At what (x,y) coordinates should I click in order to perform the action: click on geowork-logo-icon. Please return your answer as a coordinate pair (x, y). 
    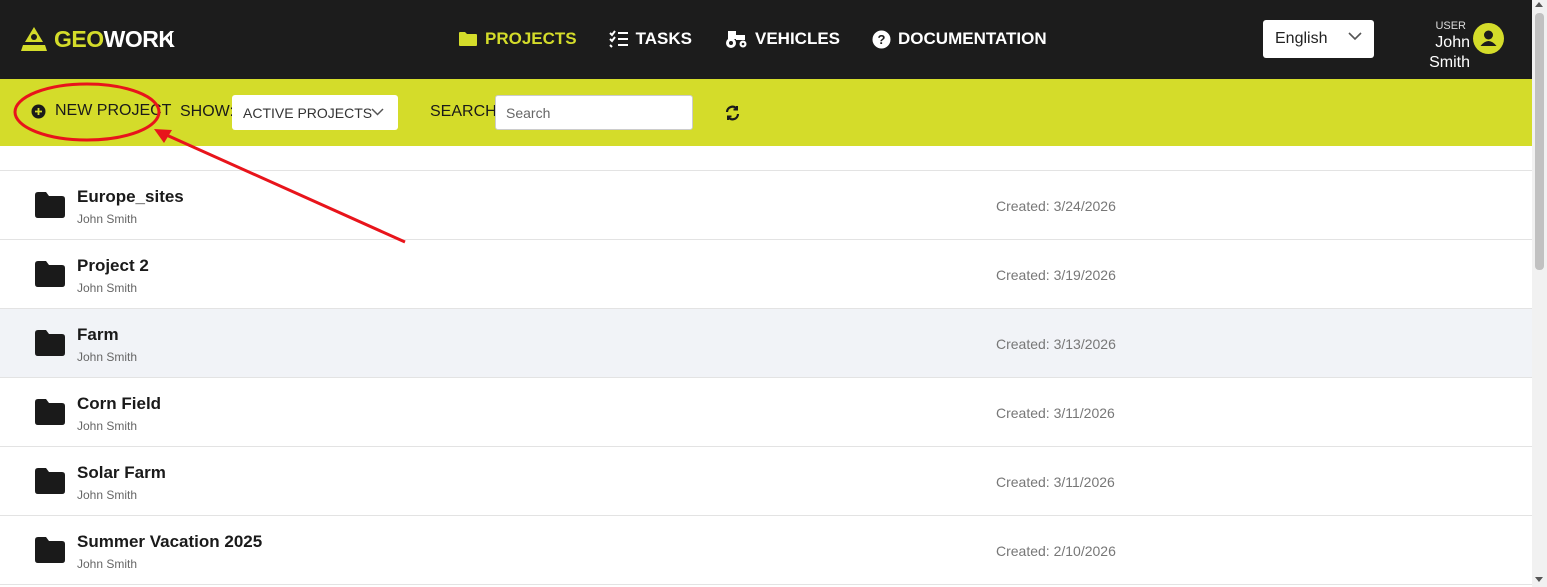
    Looking at the image, I should click on (34, 39).